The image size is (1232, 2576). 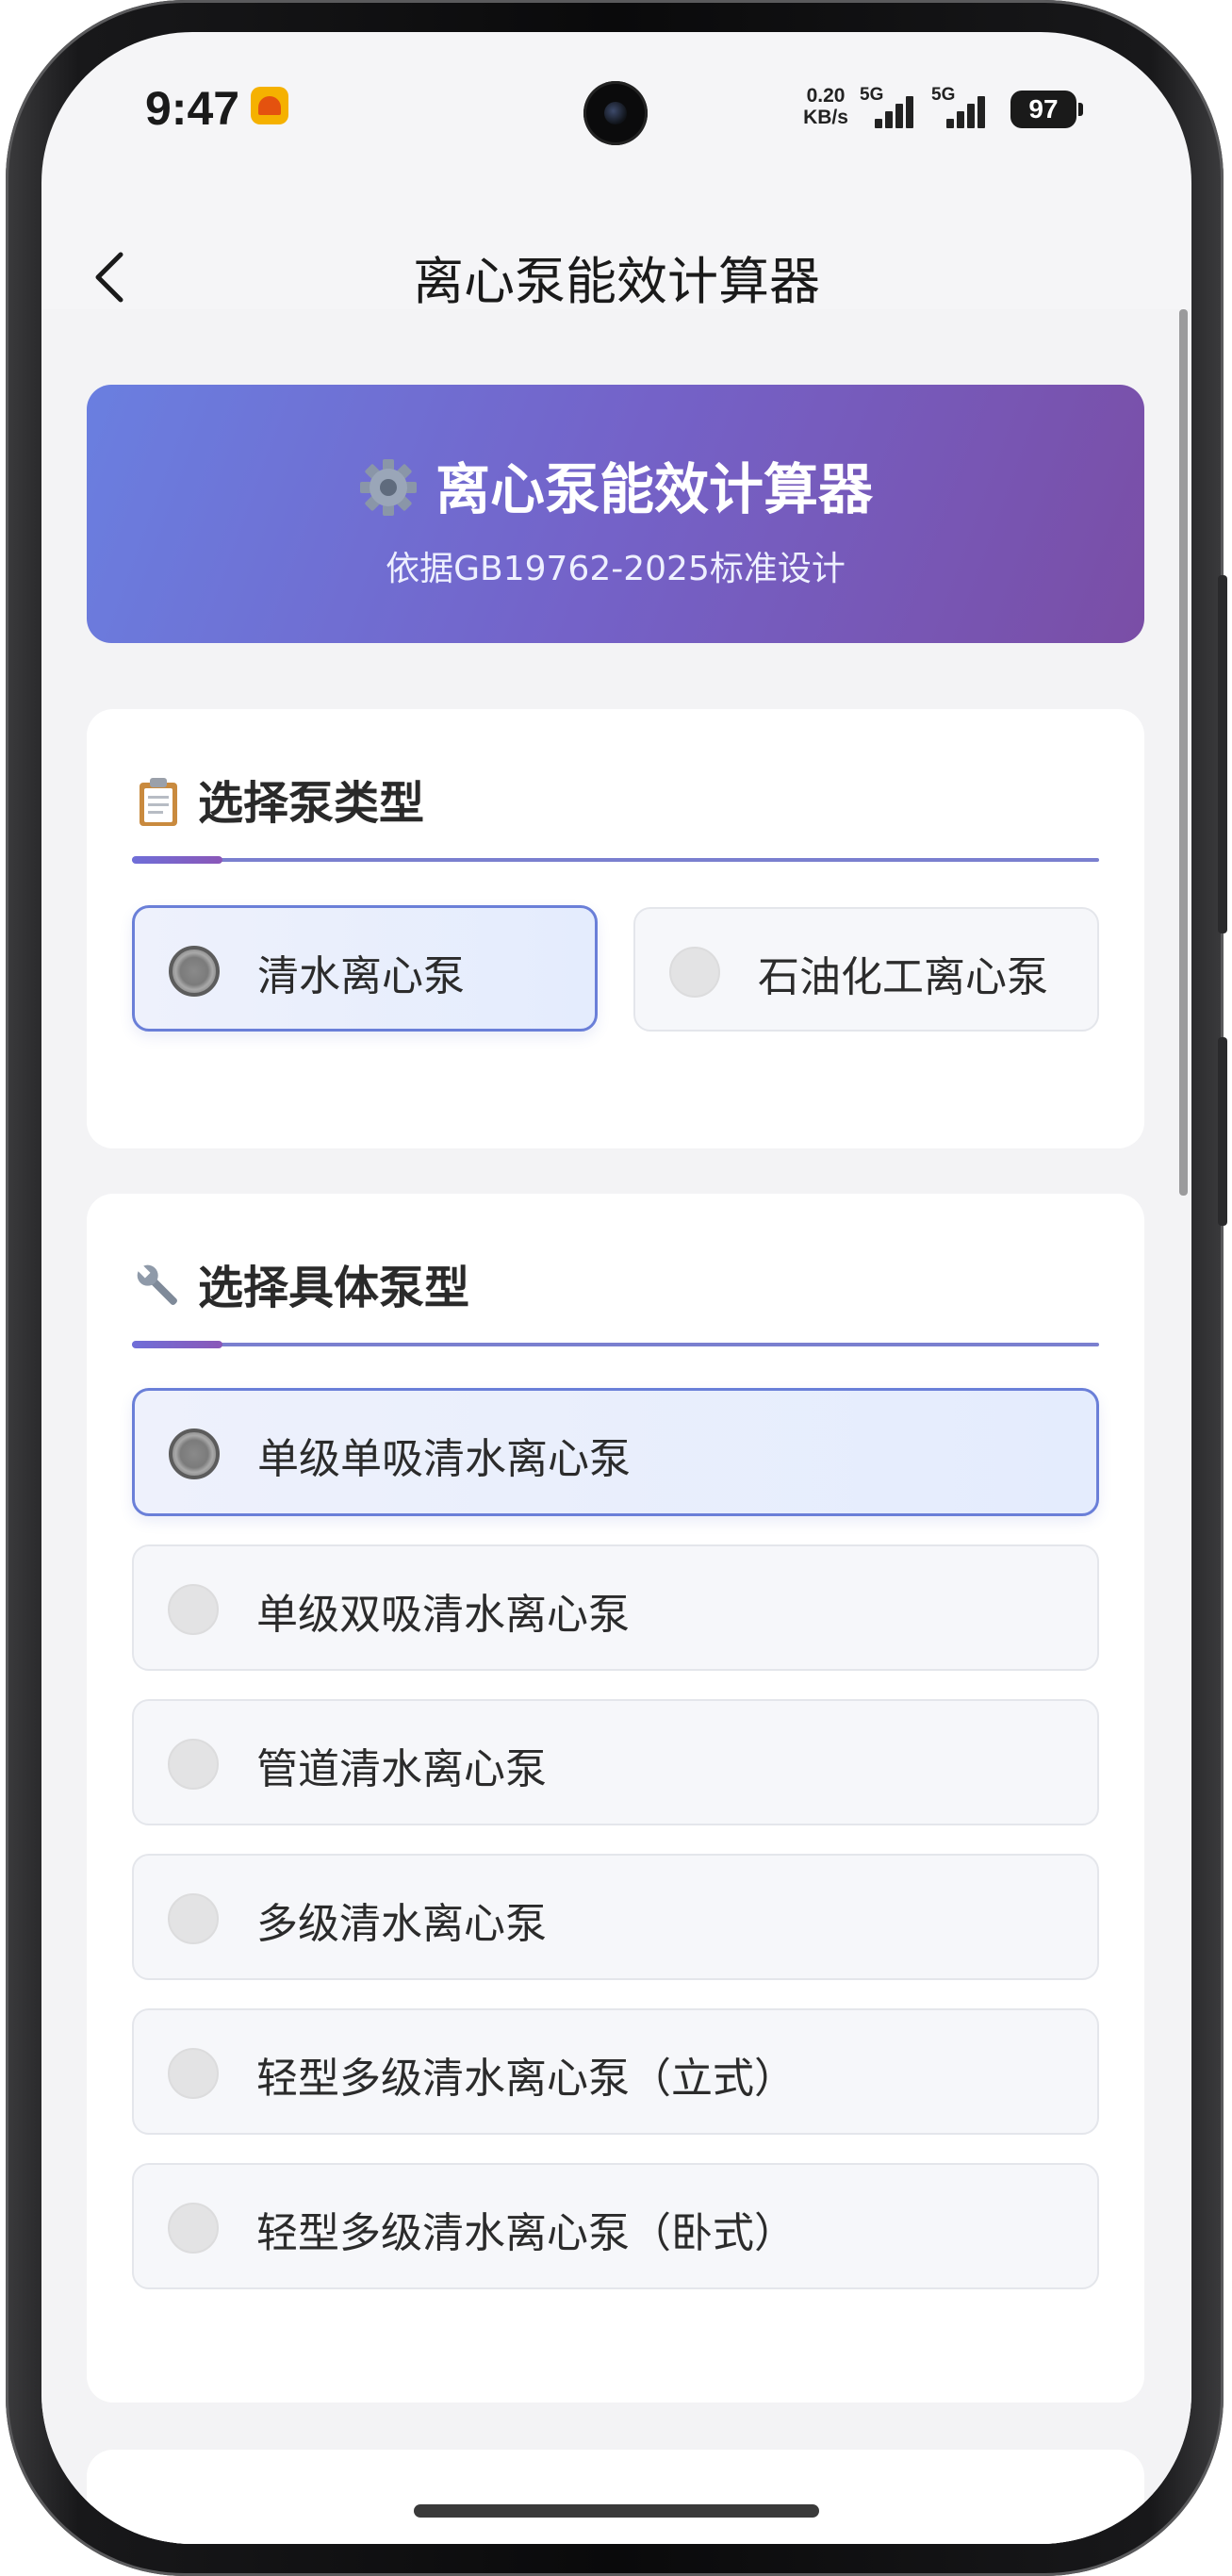 What do you see at coordinates (615, 2497) in the screenshot?
I see `next-section-card` at bounding box center [615, 2497].